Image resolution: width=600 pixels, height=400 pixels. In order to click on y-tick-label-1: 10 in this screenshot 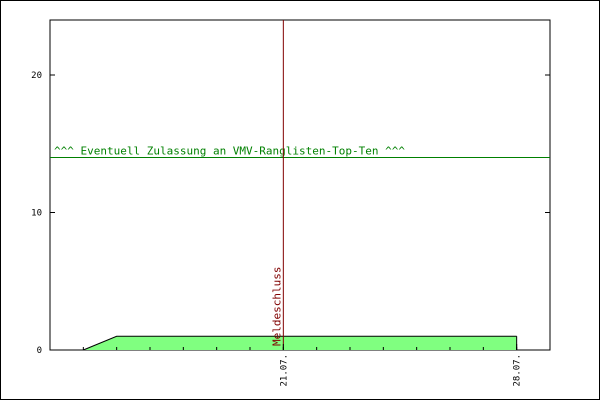, I will do `click(36, 214)`.